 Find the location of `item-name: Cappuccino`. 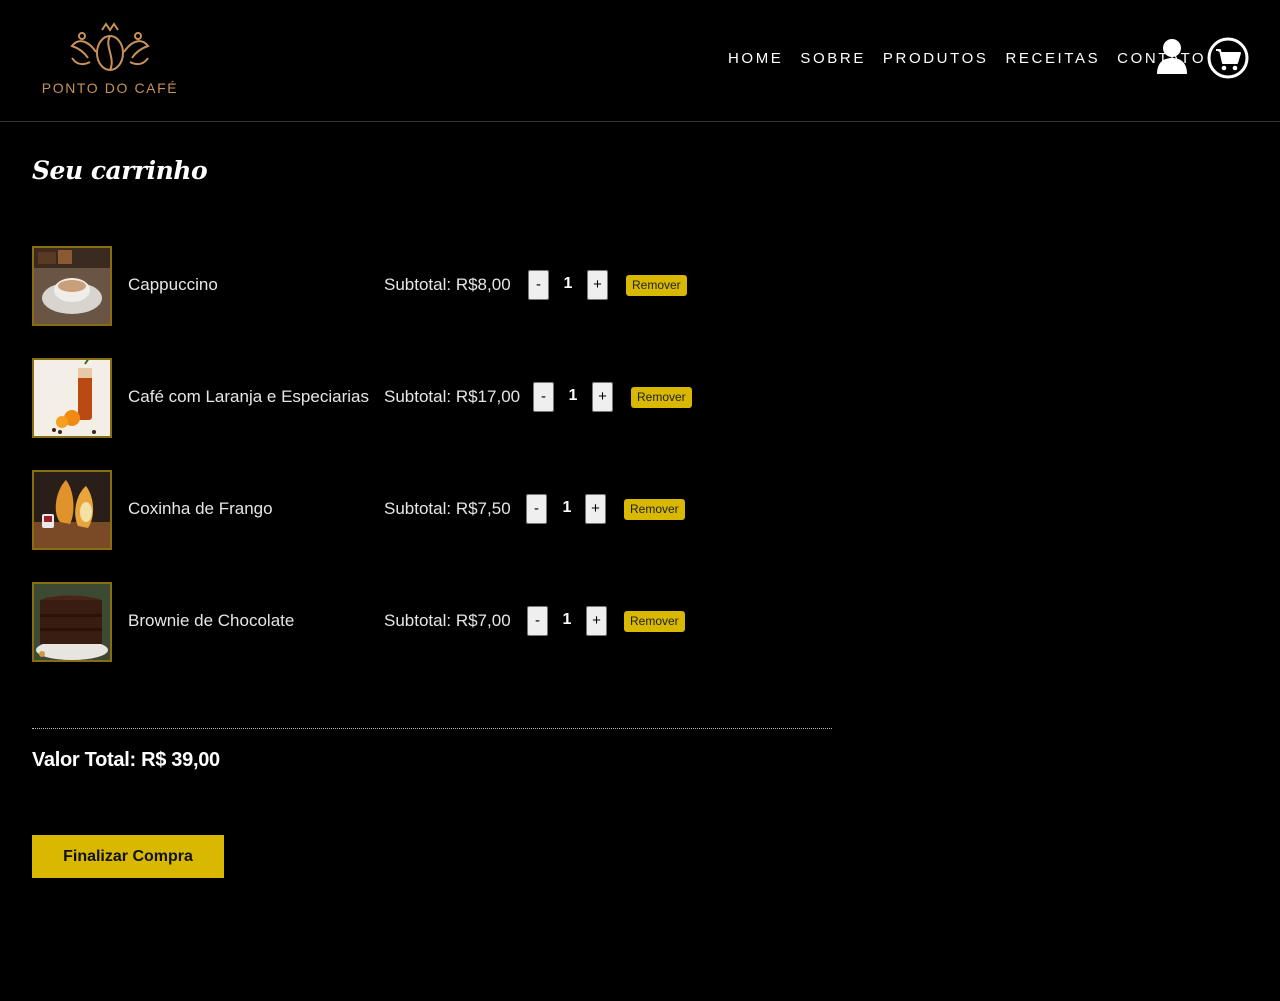

item-name: Cappuccino is located at coordinates (173, 284).